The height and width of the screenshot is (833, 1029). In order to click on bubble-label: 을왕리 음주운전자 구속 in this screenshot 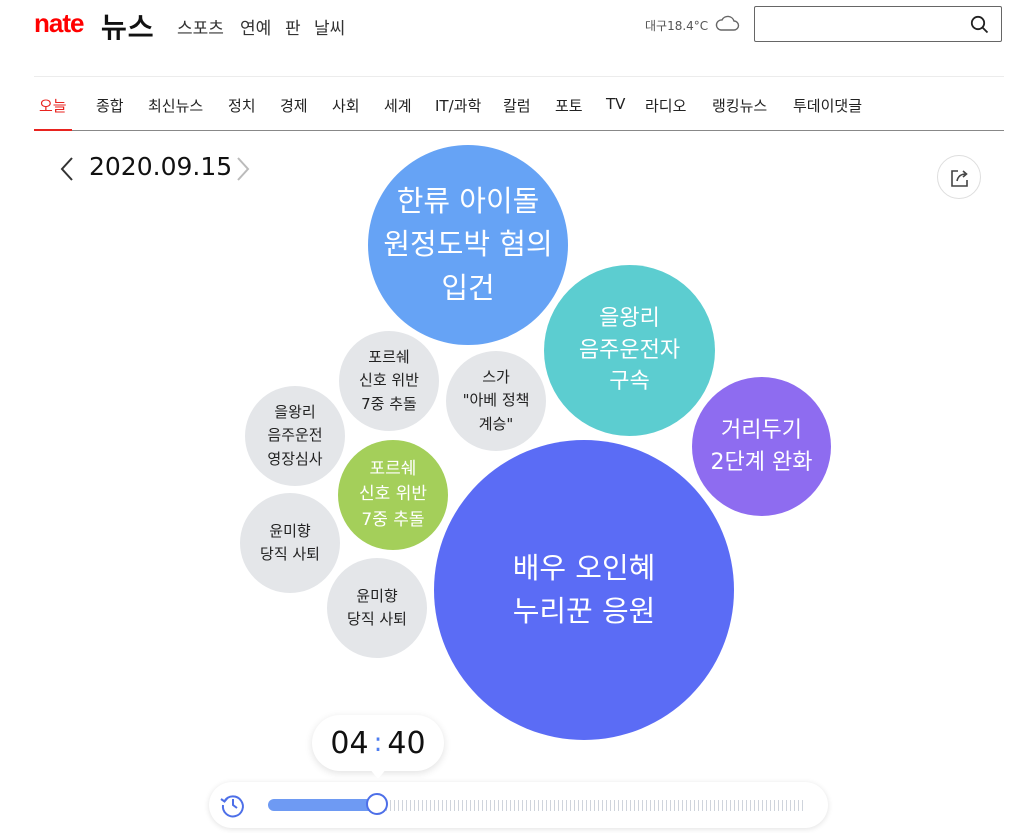, I will do `click(629, 350)`.